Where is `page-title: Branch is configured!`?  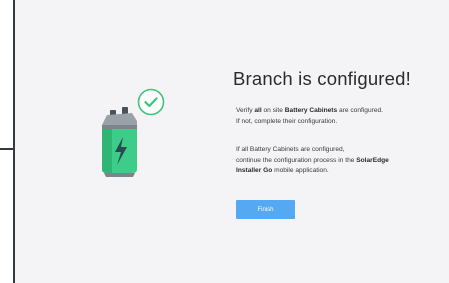 page-title: Branch is configured! is located at coordinates (322, 78).